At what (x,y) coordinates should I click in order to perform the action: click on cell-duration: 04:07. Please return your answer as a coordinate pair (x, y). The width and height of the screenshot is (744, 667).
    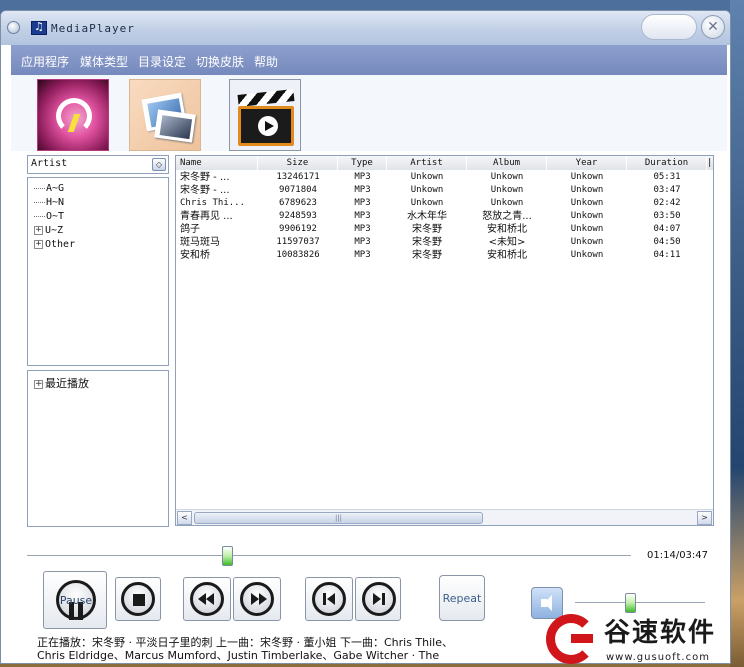
    Looking at the image, I should click on (667, 229).